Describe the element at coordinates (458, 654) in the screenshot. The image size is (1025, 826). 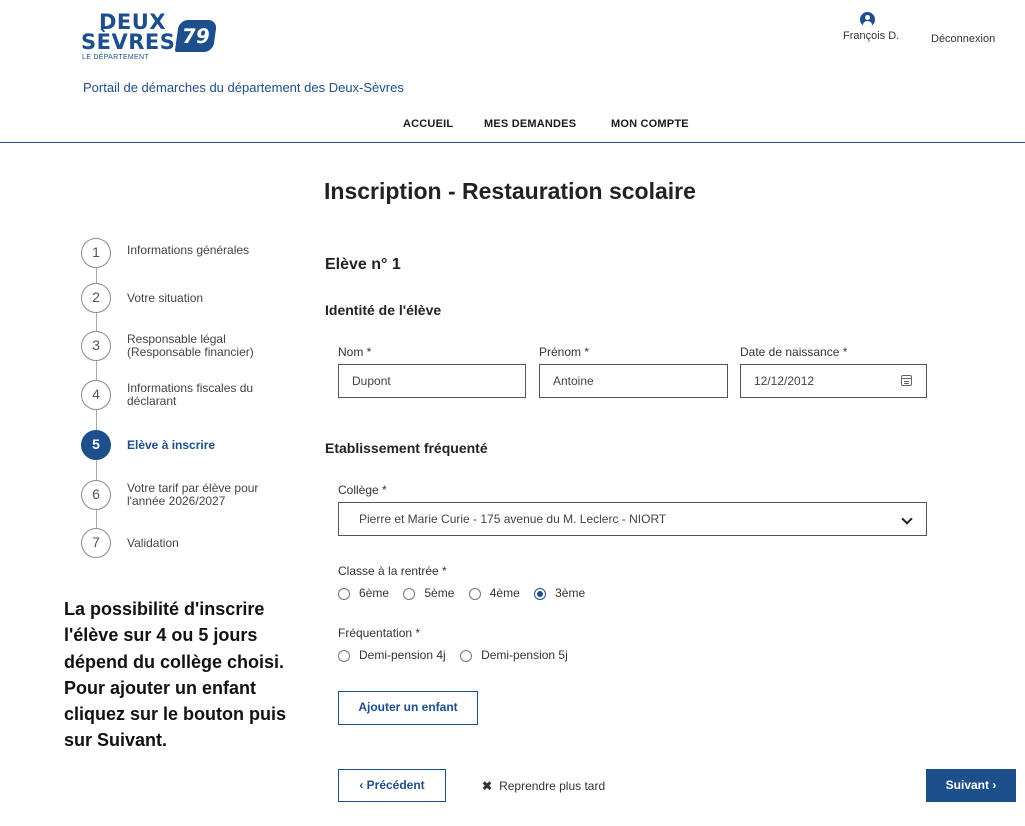
I see `frequentation-radio-group: Demi-pension 4j Demi-pension 5j` at that location.